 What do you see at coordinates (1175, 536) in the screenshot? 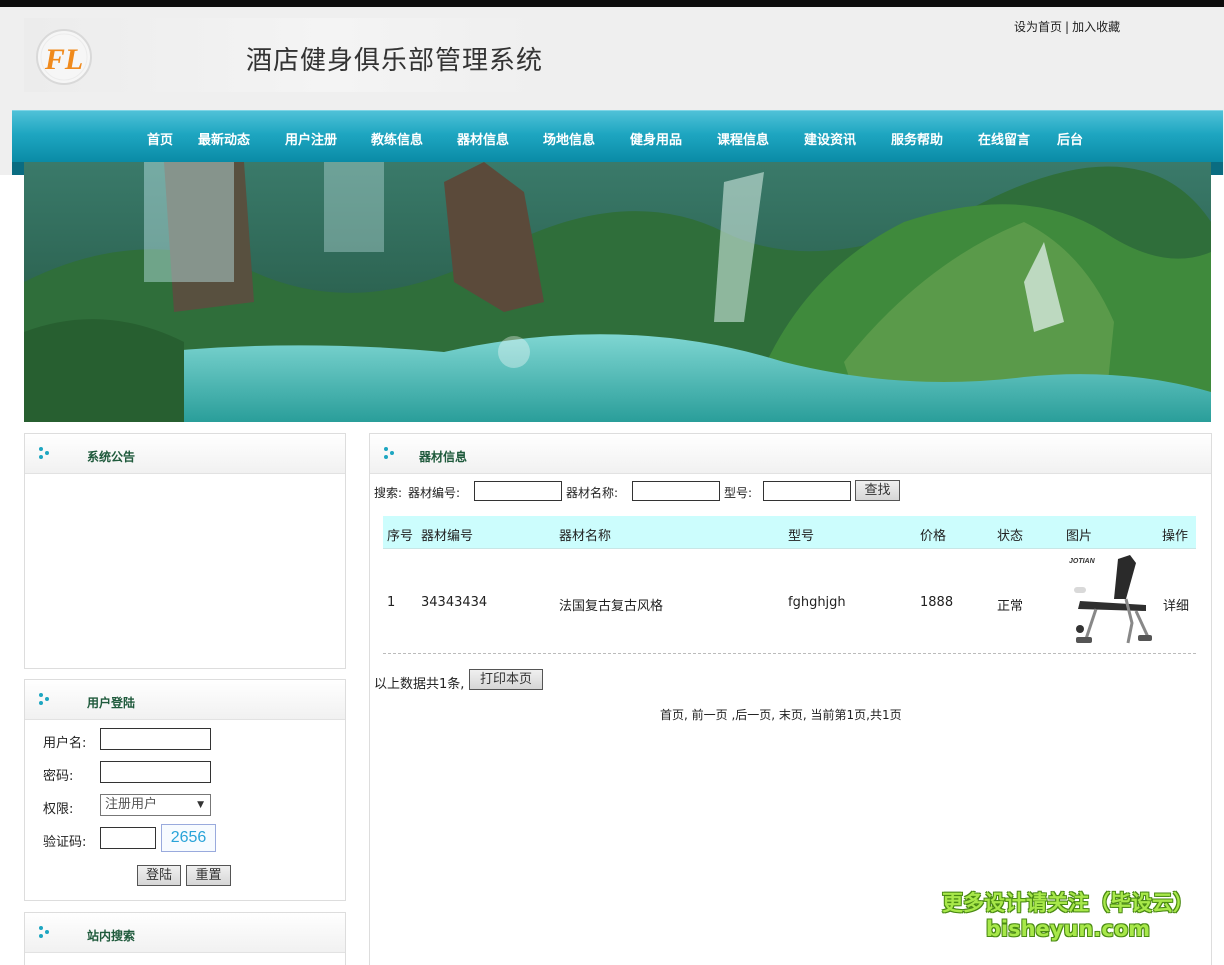
I see `th-action: 操作` at bounding box center [1175, 536].